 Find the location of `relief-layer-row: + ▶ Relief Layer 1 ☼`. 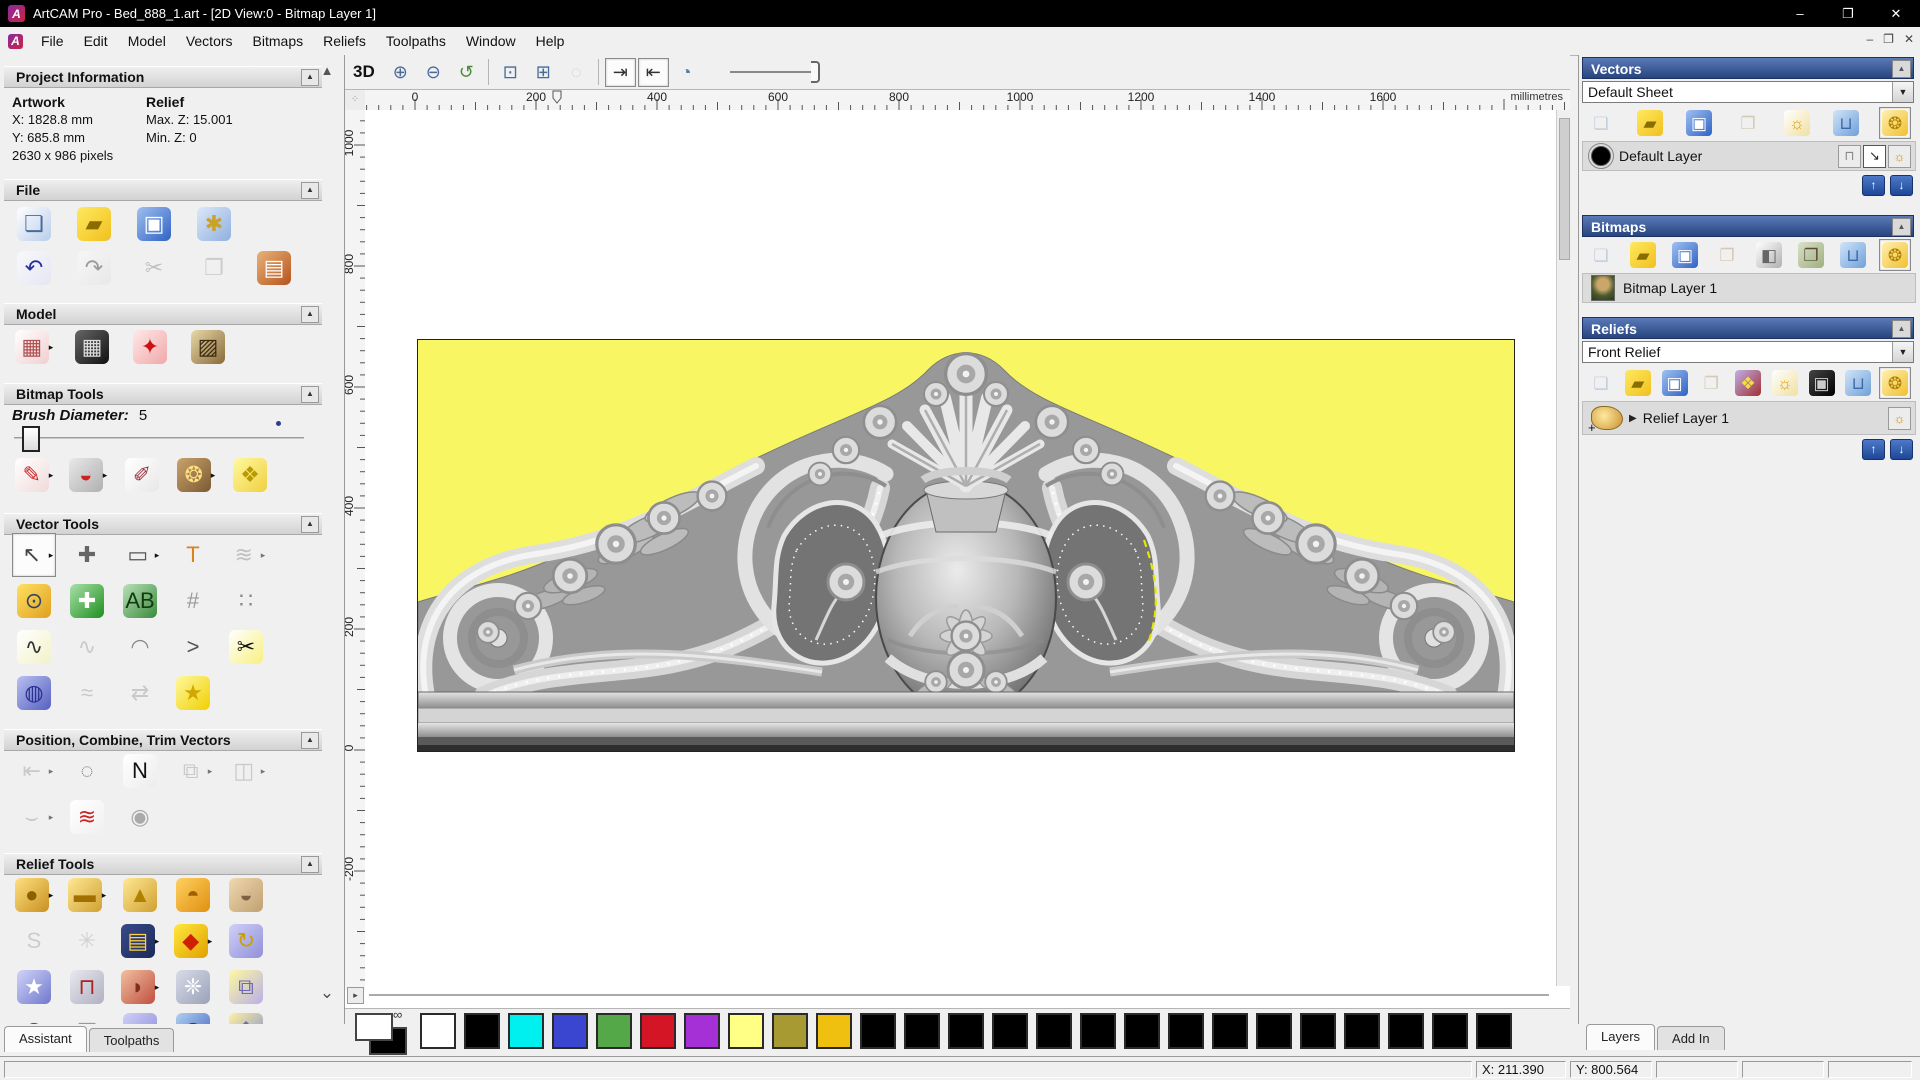

relief-layer-row: + ▶ Relief Layer 1 ☼ is located at coordinates (1749, 418).